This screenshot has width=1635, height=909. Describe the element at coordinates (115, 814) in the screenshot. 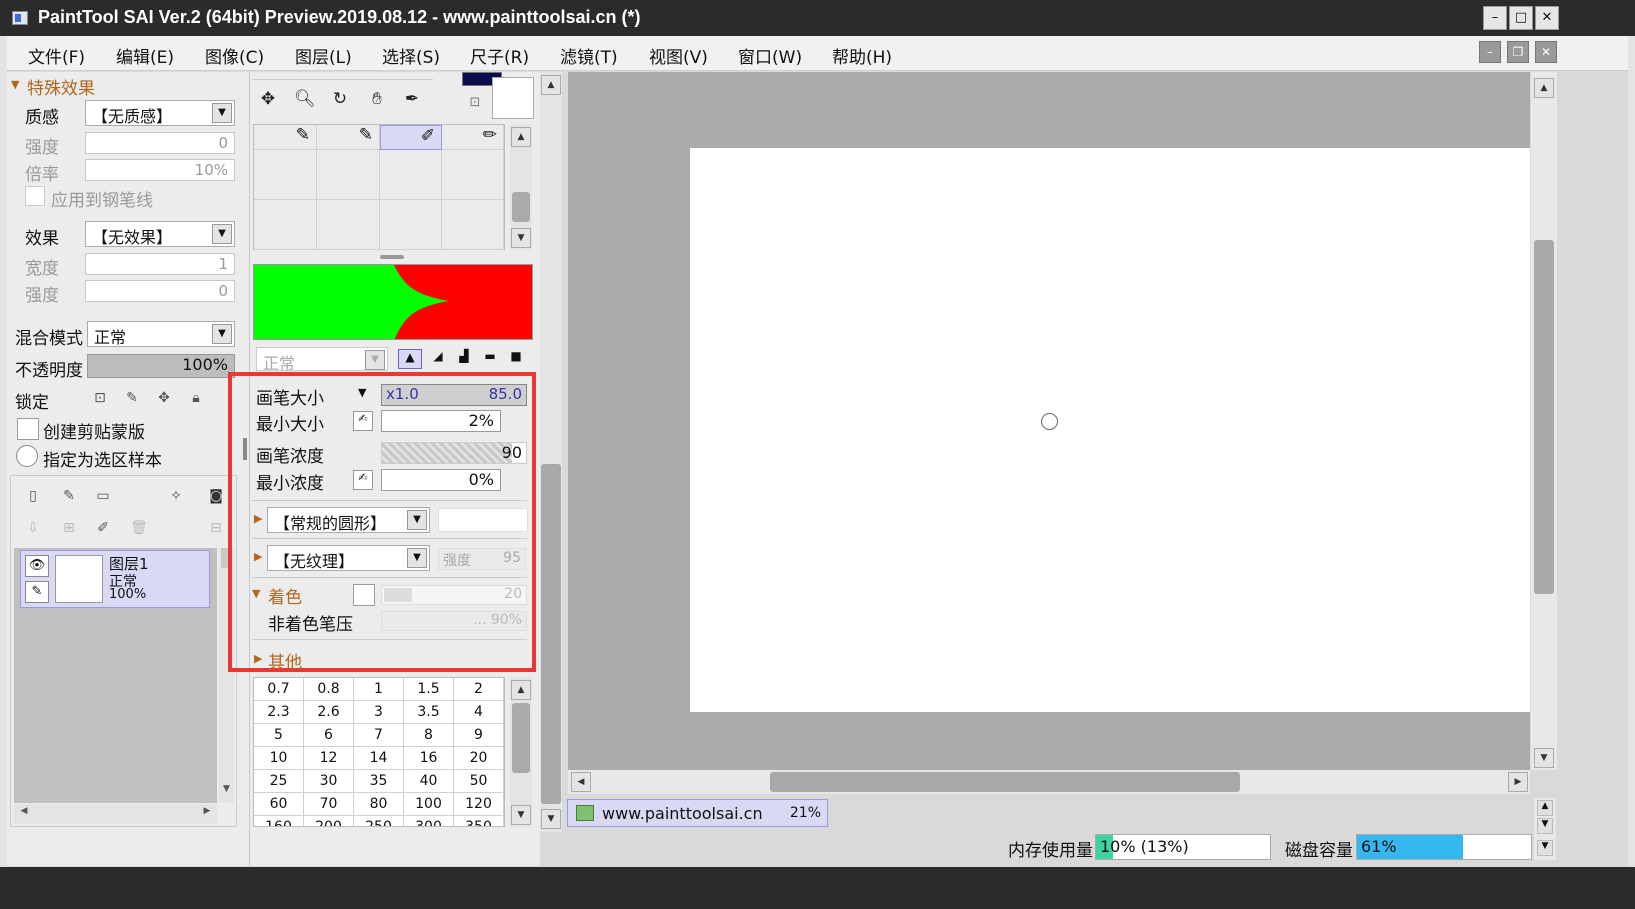

I see `layer-hscroll: ◀ ▶` at that location.